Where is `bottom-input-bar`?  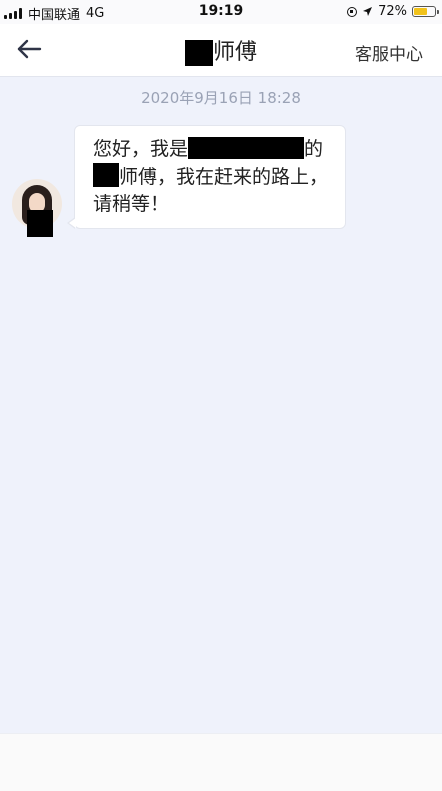 bottom-input-bar is located at coordinates (221, 762).